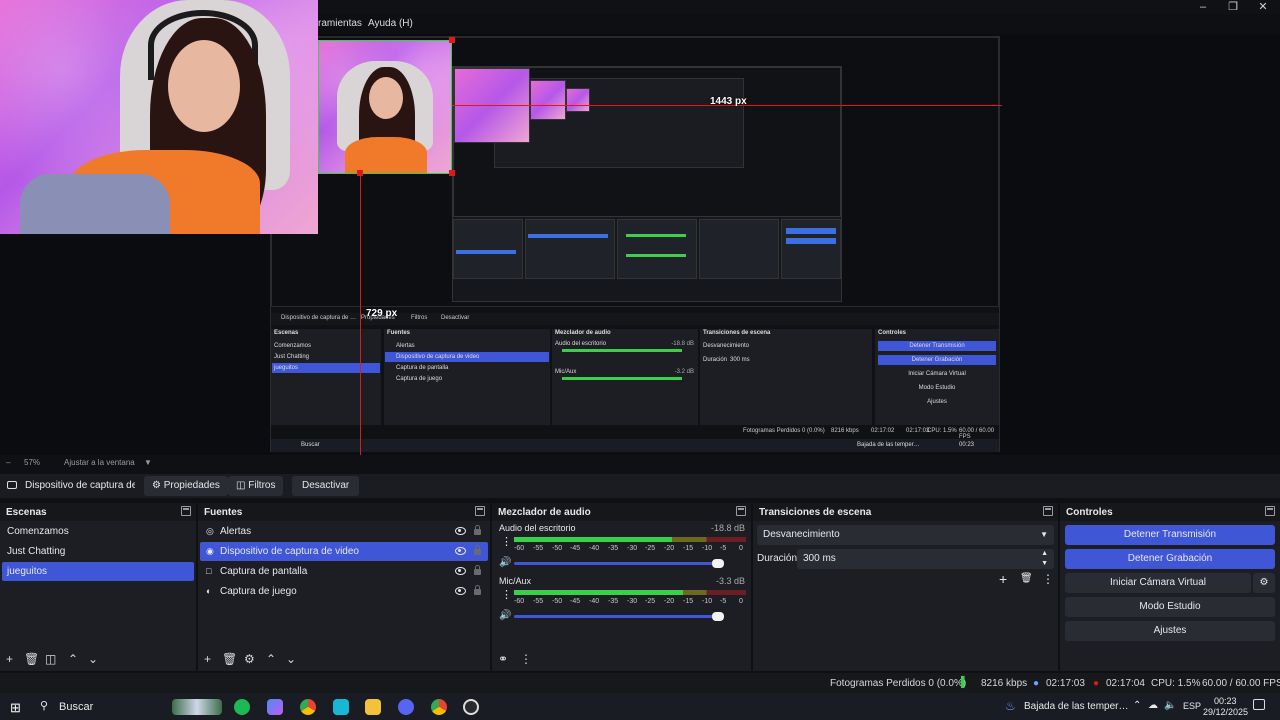 Image resolution: width=1280 pixels, height=720 pixels. Describe the element at coordinates (373, 707) in the screenshot. I see `folder-icon` at that location.